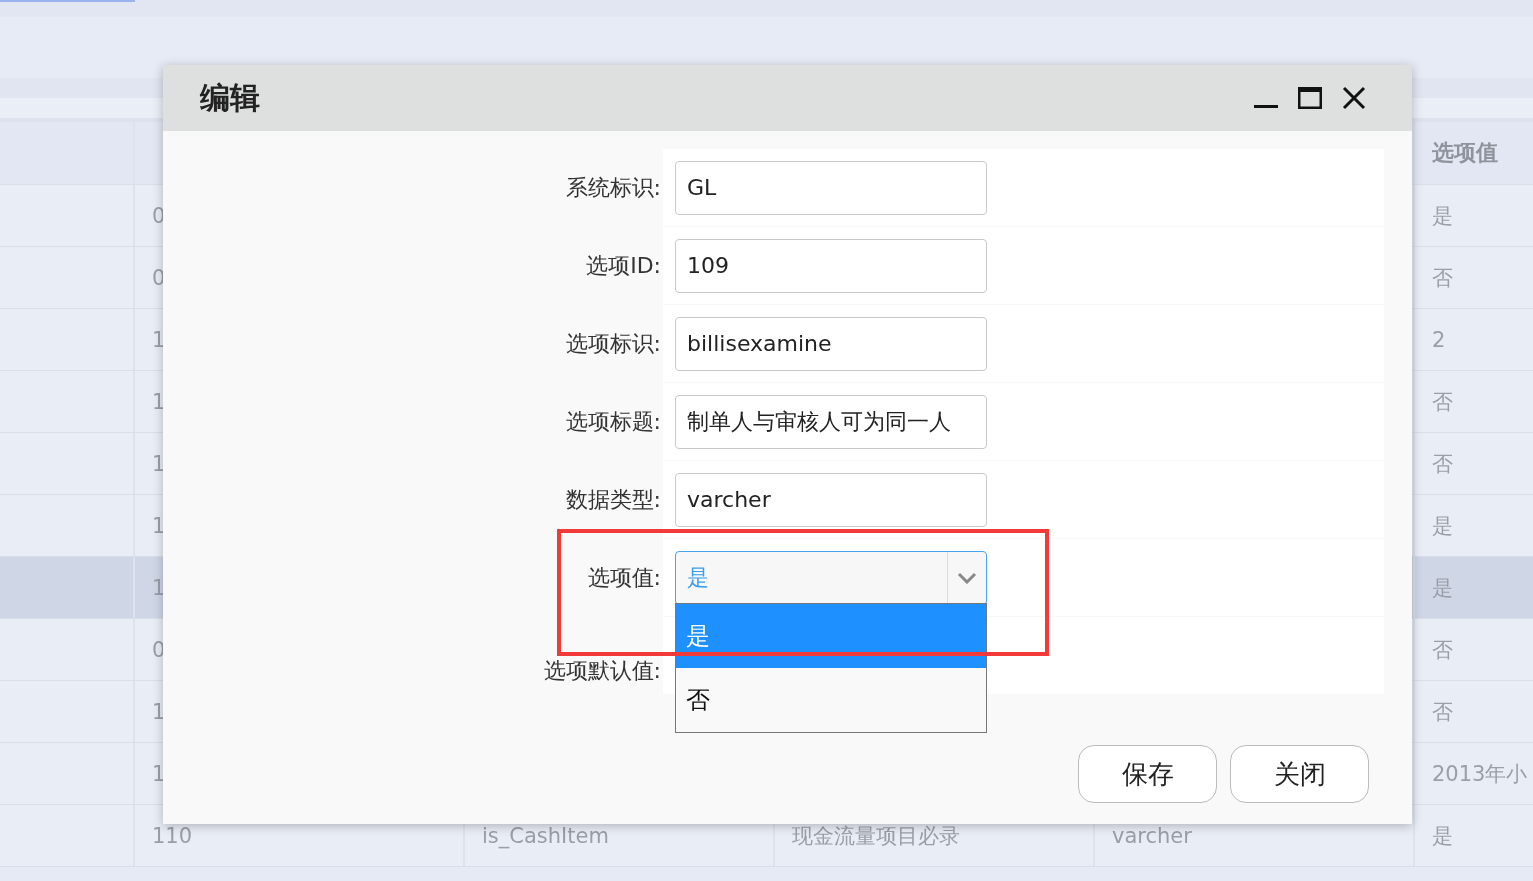  Describe the element at coordinates (613, 499) in the screenshot. I see `field-label: 数据类型:` at that location.